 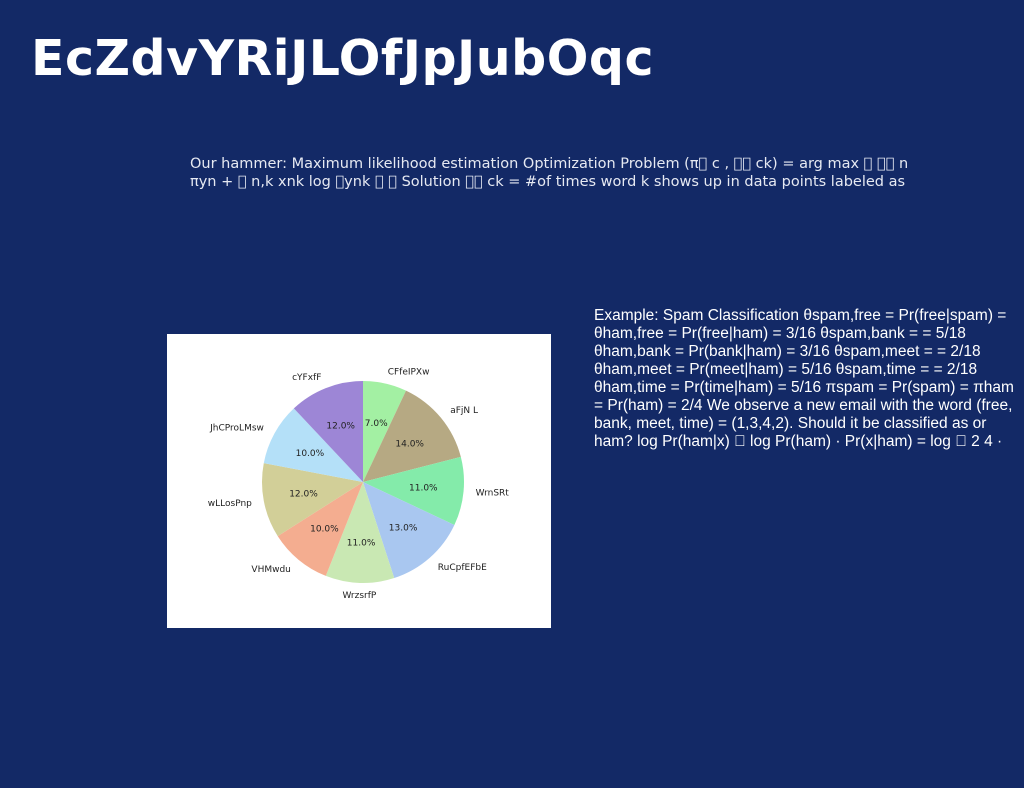 I want to click on pie-category-label-5: VHMwdu, so click(x=270, y=570).